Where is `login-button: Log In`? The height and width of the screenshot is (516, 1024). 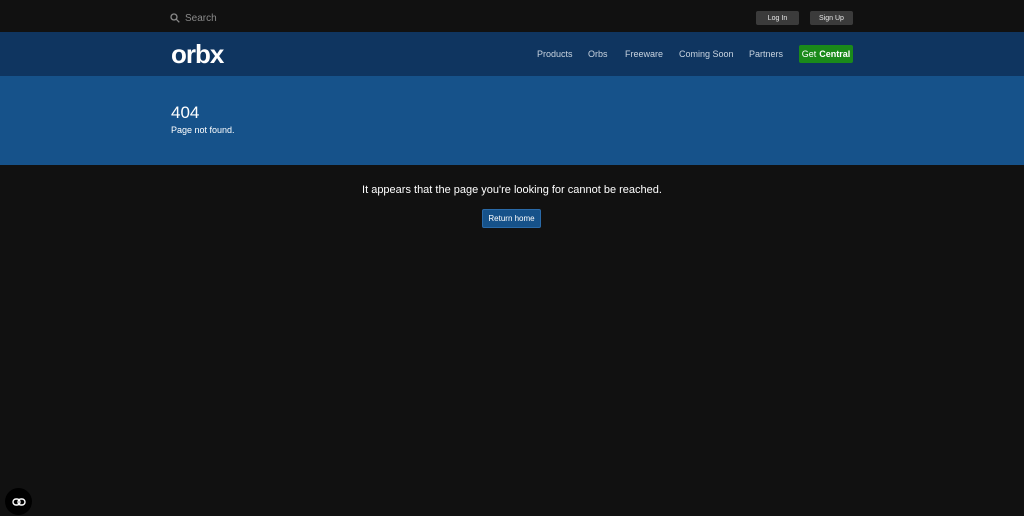
login-button: Log In is located at coordinates (777, 18).